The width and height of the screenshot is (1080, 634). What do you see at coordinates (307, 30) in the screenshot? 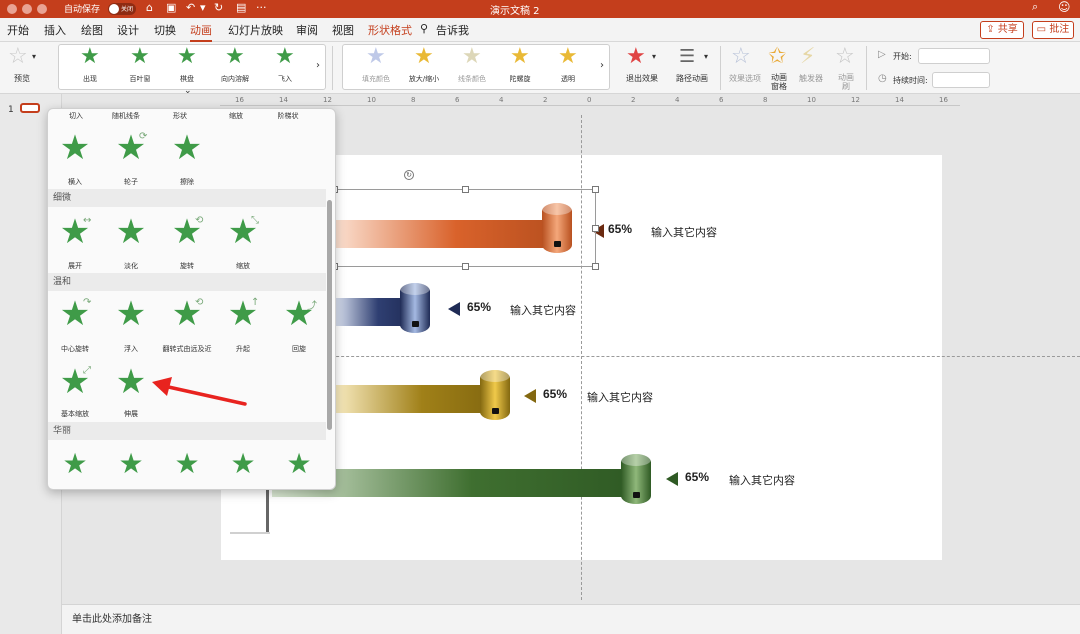
I see `tab-review: 审阅` at bounding box center [307, 30].